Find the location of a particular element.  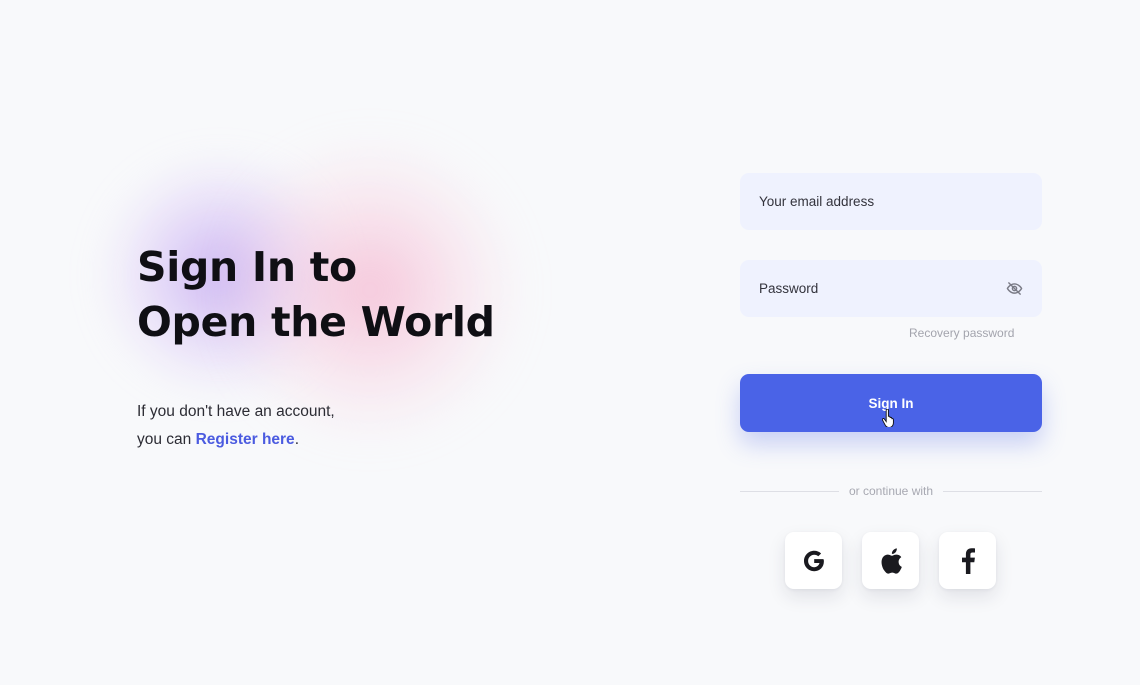

facebook-login-button is located at coordinates (967, 560).